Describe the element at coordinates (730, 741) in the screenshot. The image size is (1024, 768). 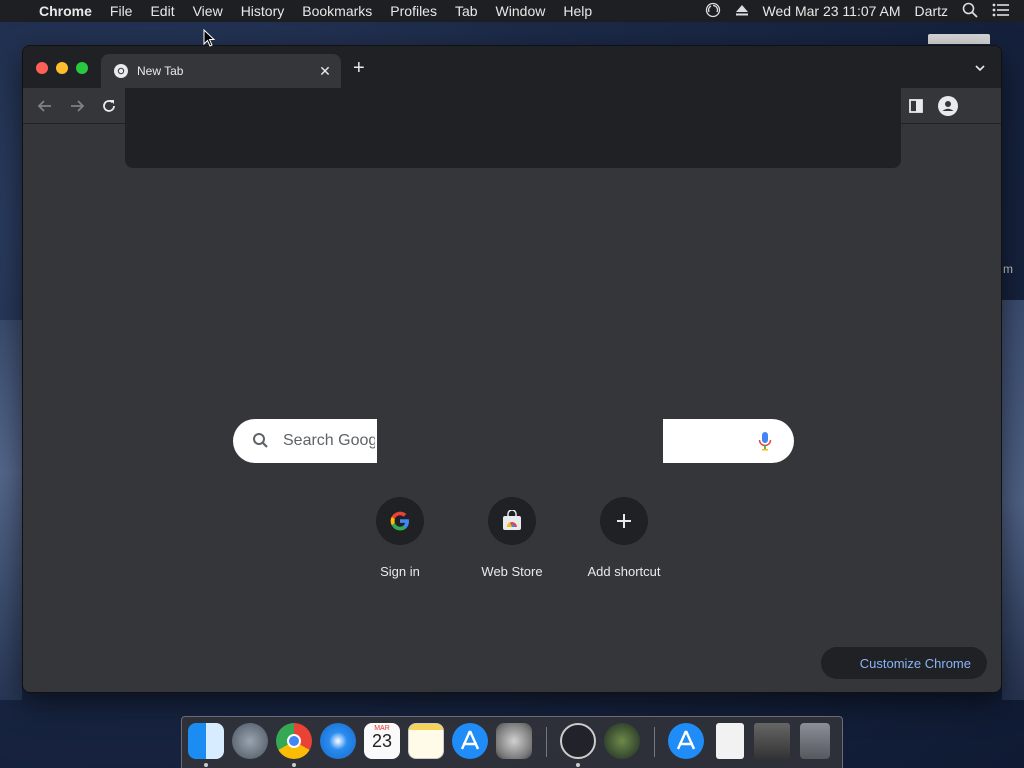
I see `preview-document-icon` at that location.